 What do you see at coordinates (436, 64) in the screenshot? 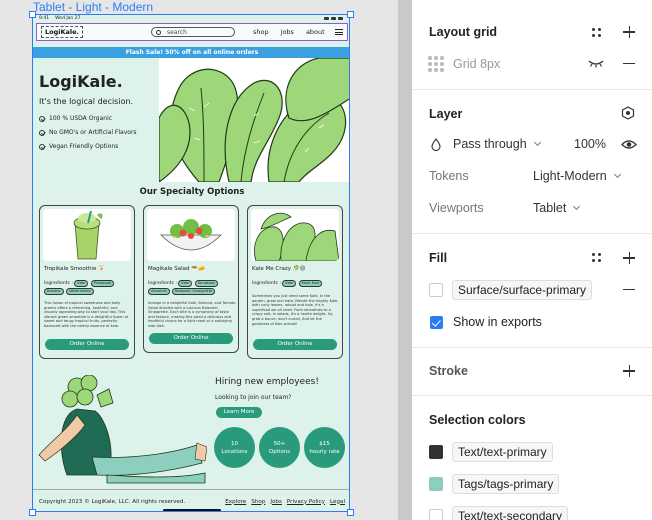
I see `grid-settings-icon` at bounding box center [436, 64].